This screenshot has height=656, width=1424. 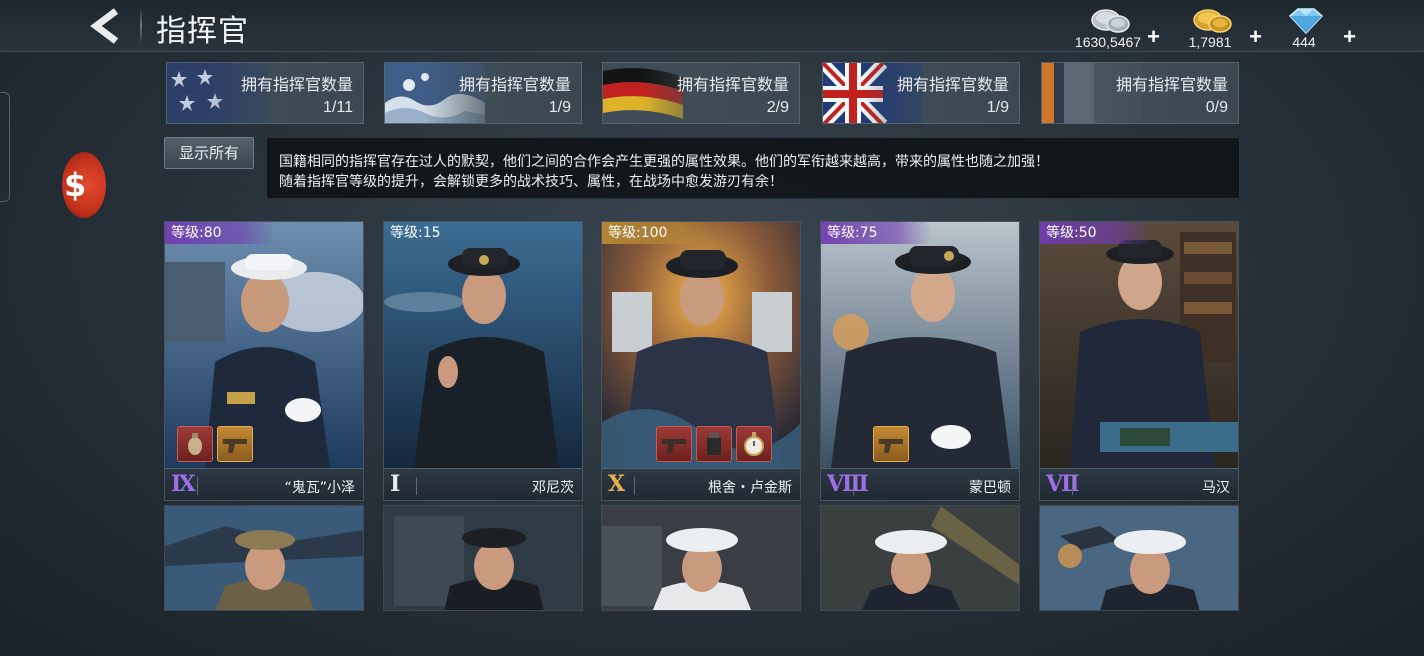 What do you see at coordinates (5, 147) in the screenshot?
I see `side-panel-handle` at bounding box center [5, 147].